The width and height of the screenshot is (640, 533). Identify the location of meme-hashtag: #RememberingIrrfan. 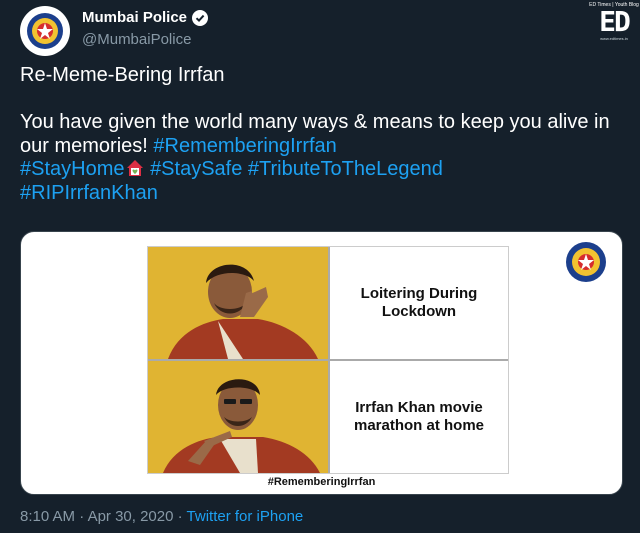
(321, 482).